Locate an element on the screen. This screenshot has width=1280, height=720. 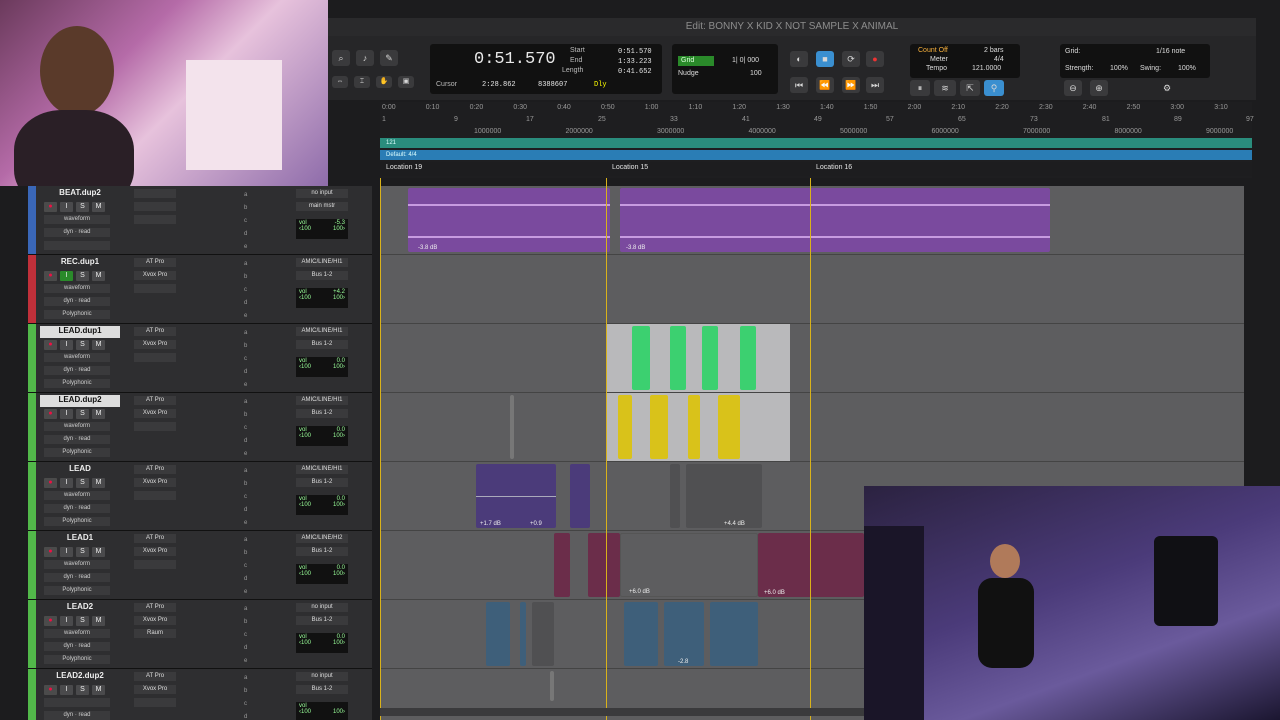
track-name: LEAD2.dup2 is located at coordinates (80, 677).